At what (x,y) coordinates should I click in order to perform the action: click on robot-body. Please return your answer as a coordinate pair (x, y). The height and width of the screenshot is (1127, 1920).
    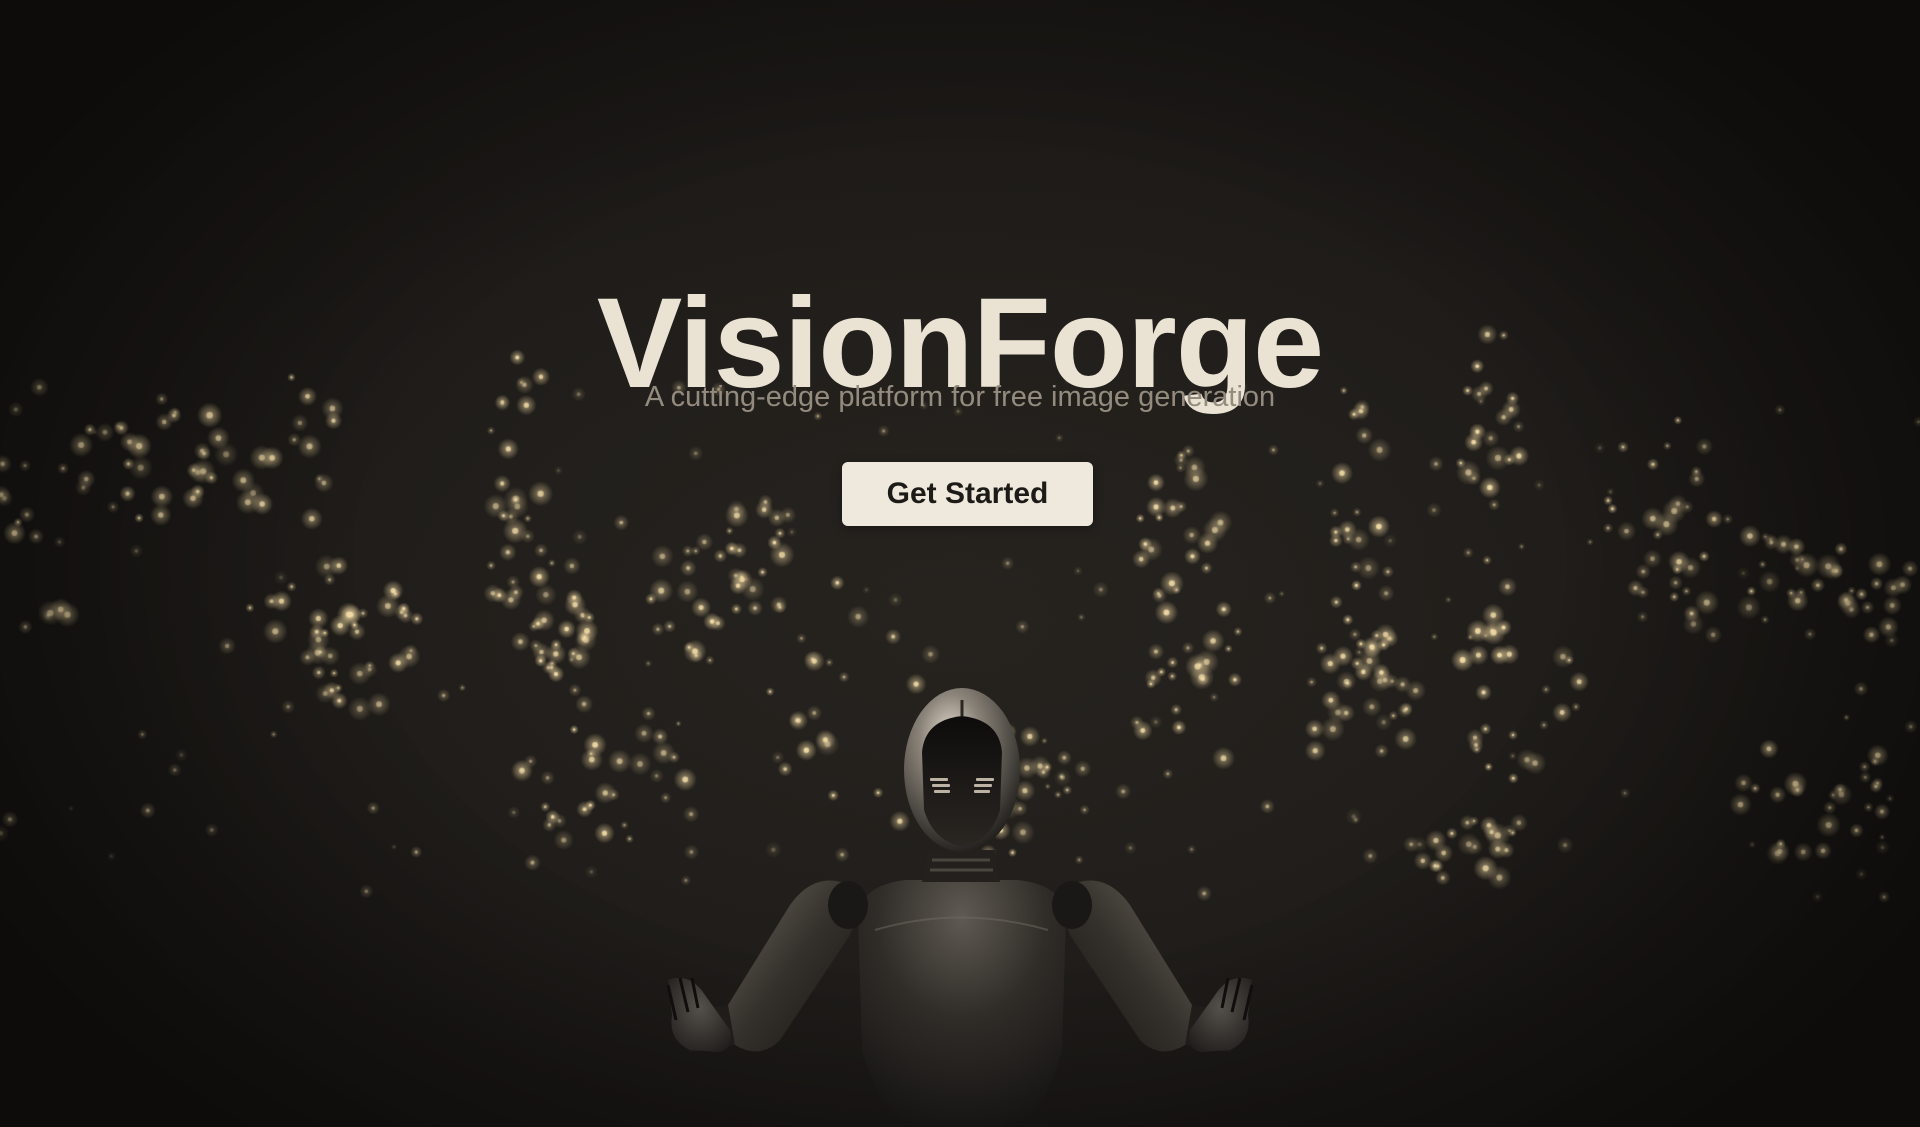
    Looking at the image, I should click on (960, 988).